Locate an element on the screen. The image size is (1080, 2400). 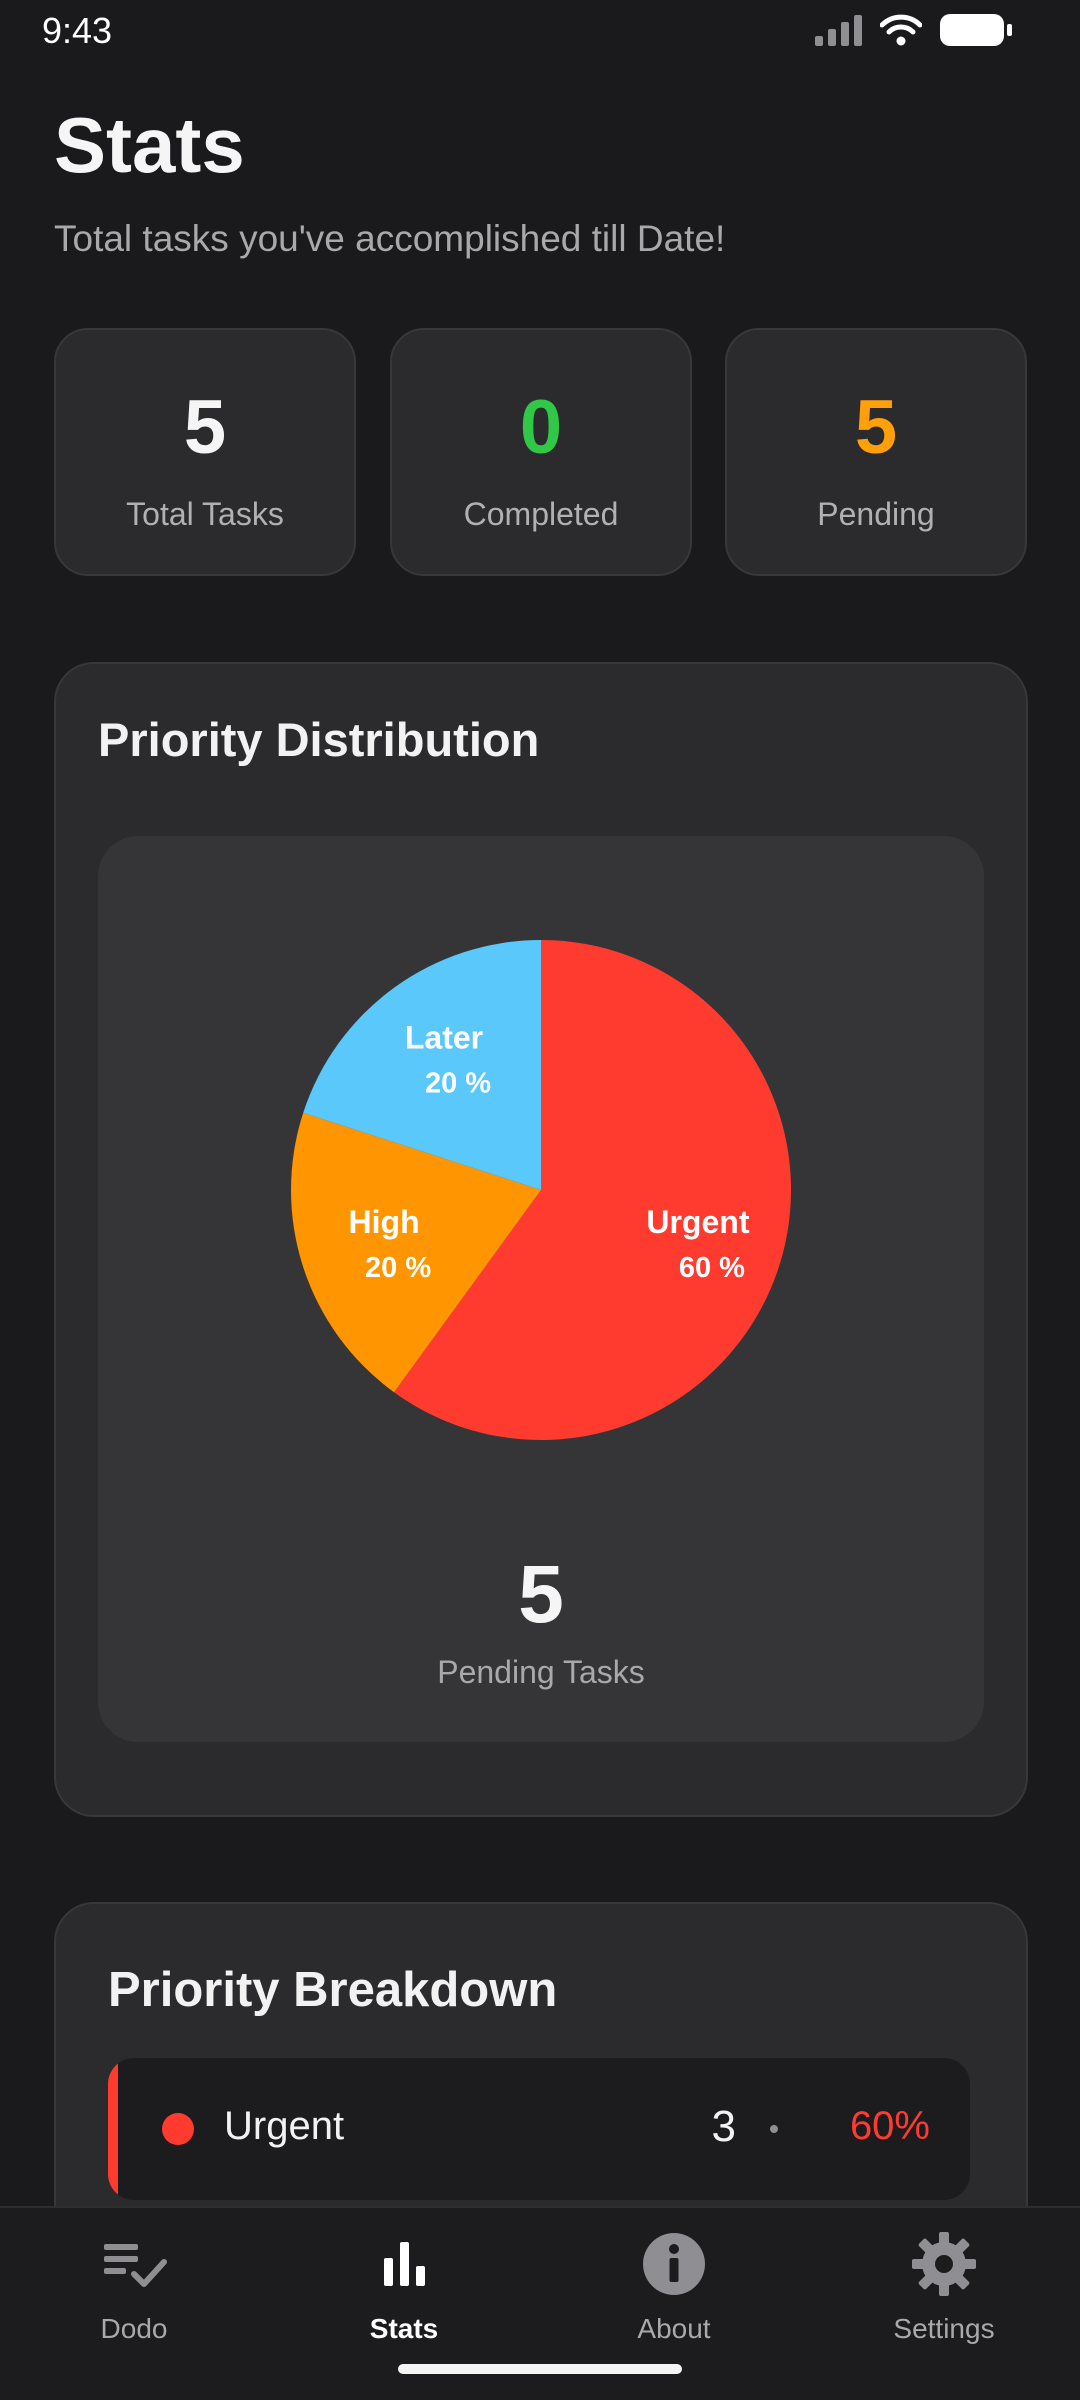
priority-dot-icon is located at coordinates (178, 2129).